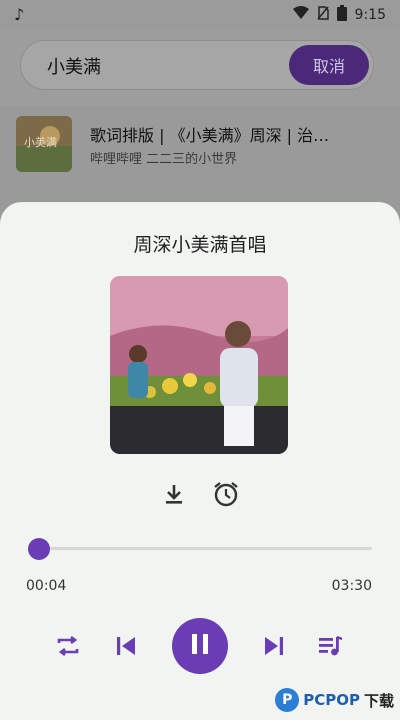  Describe the element at coordinates (199, 549) in the screenshot. I see `progress-bar` at that location.